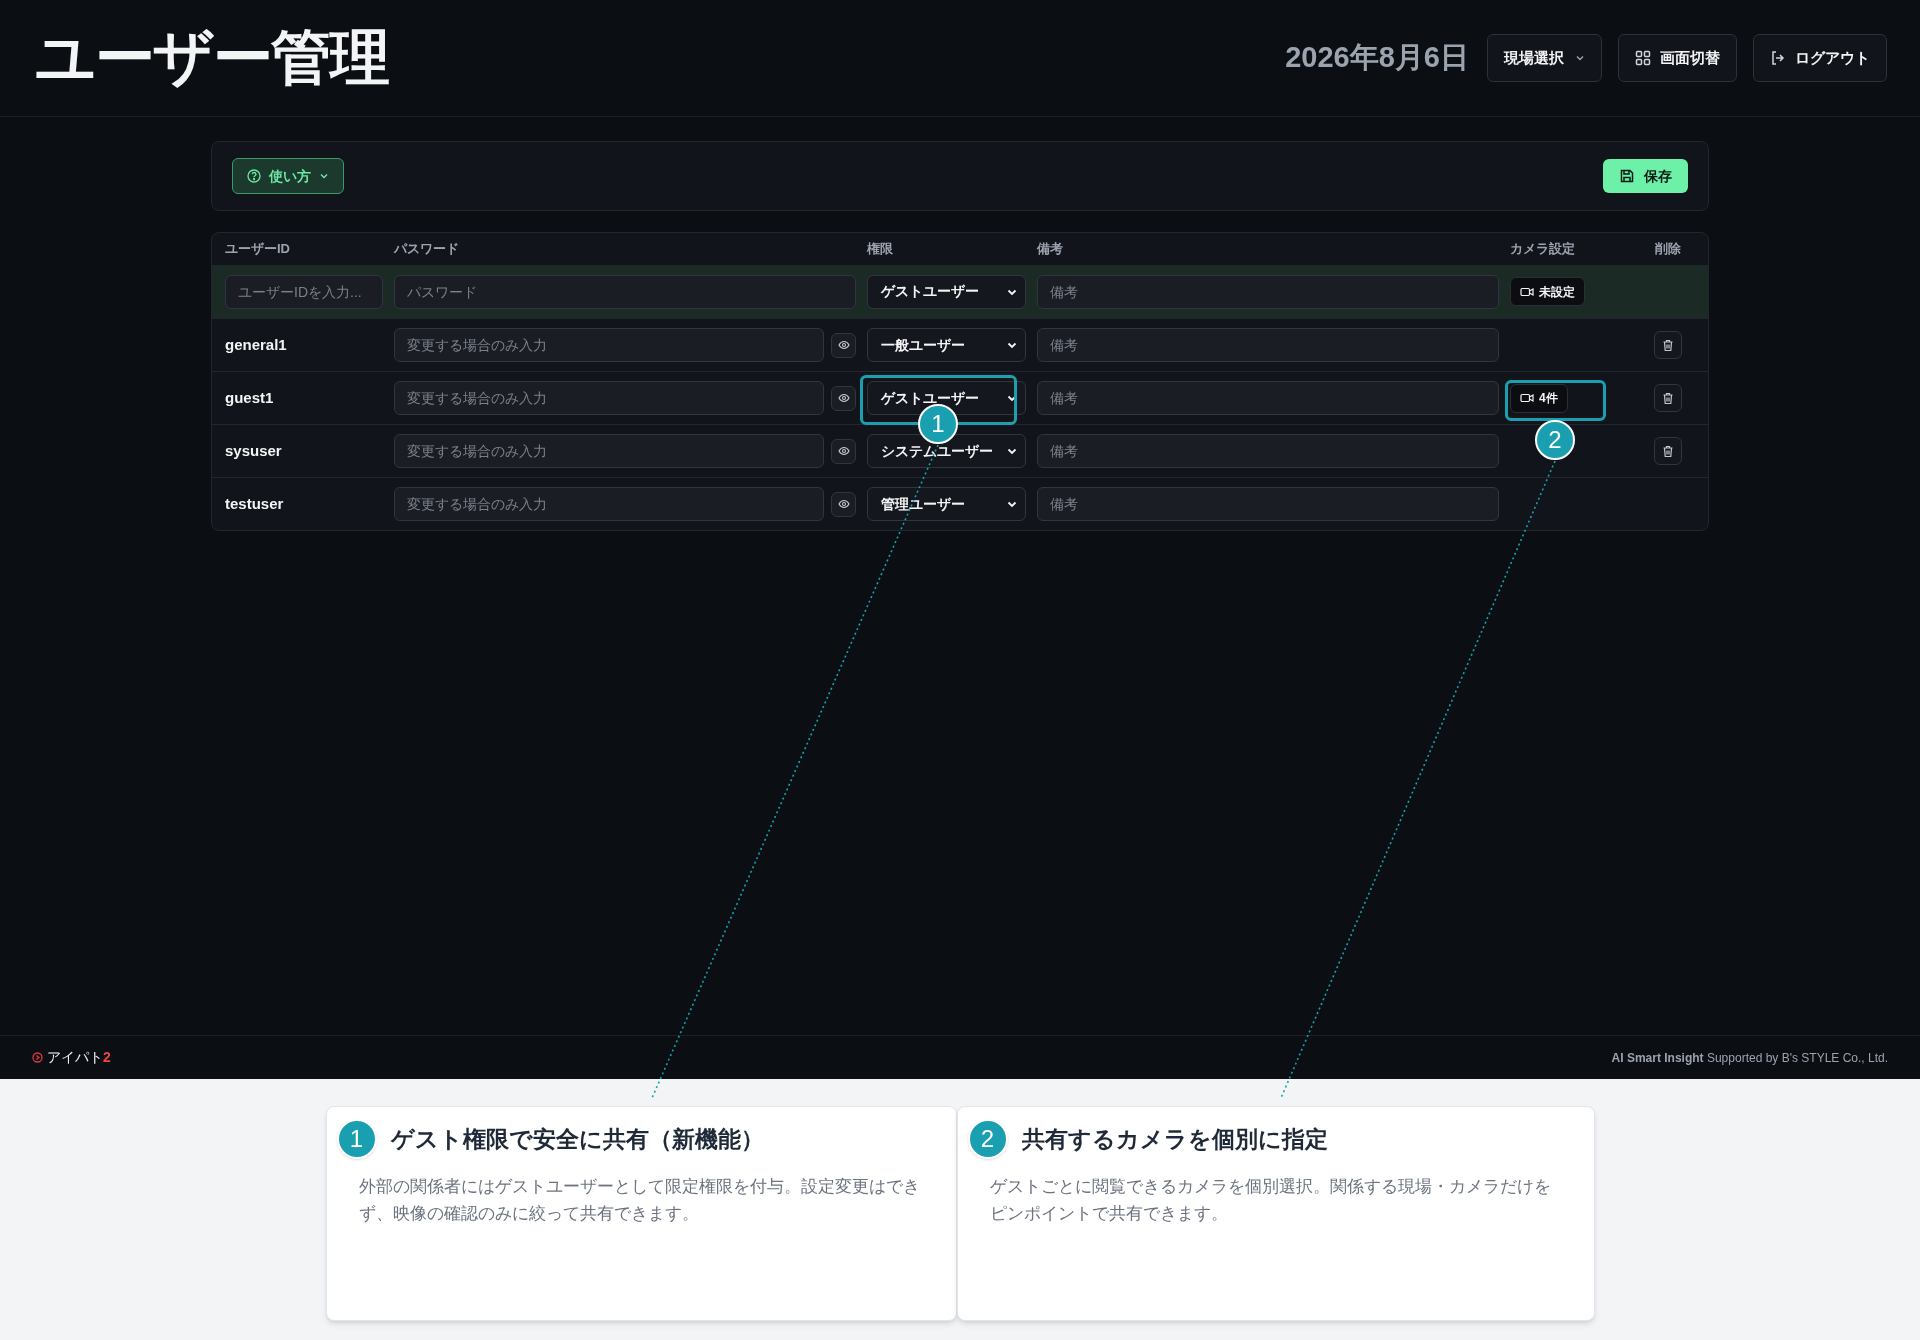  Describe the element at coordinates (1749, 1058) in the screenshot. I see `credit-text: AI Smart Insight Supported by B's STYLE Co., Ltd.` at that location.